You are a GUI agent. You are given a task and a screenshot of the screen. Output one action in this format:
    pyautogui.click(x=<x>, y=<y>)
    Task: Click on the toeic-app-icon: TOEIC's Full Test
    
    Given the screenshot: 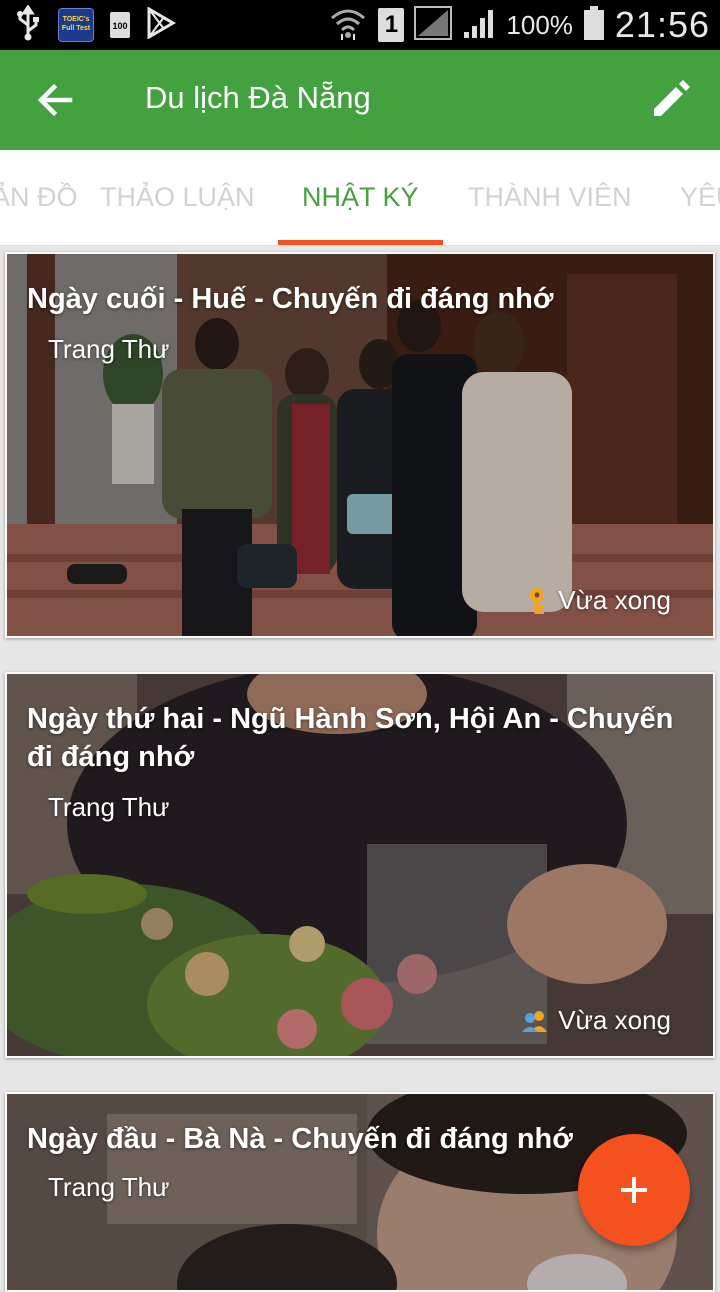 What is the action you would take?
    pyautogui.click(x=76, y=25)
    